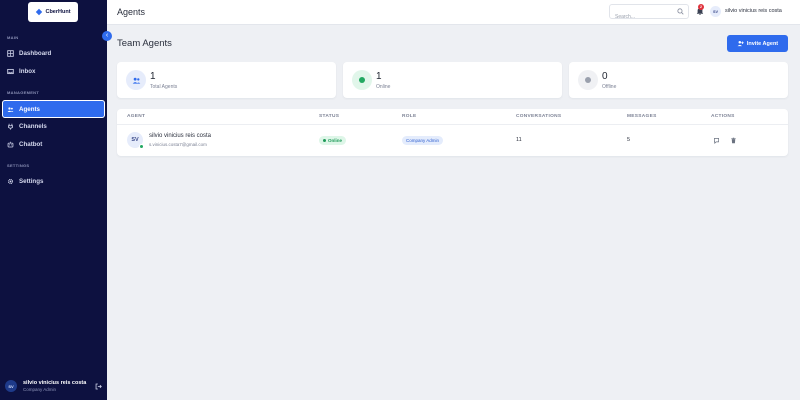 The height and width of the screenshot is (400, 800). What do you see at coordinates (640, 17) in the screenshot?
I see `search-input` at bounding box center [640, 17].